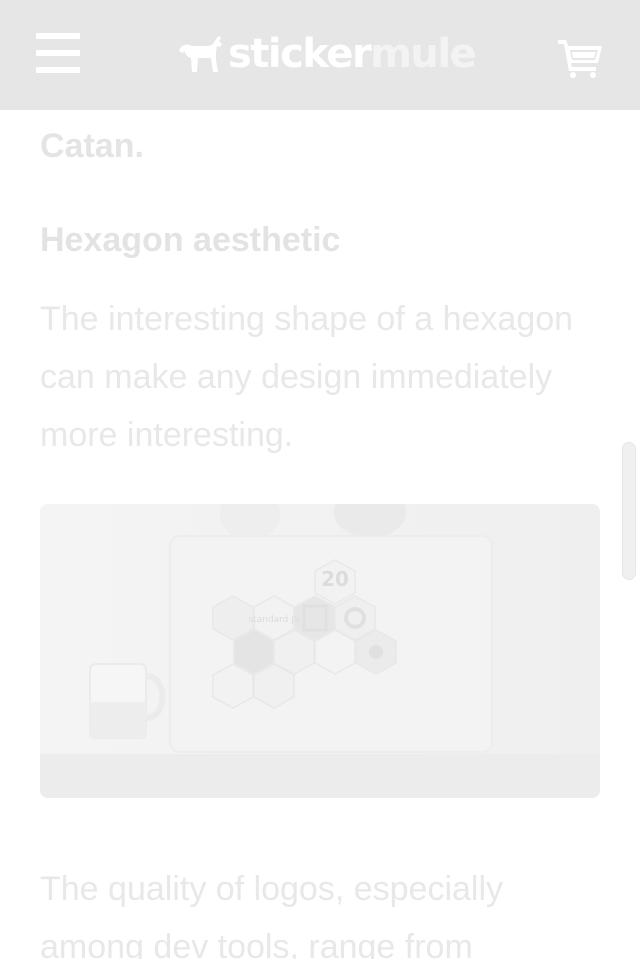 This screenshot has width=640, height=959. What do you see at coordinates (200, 54) in the screenshot?
I see `mule-logo-icon` at bounding box center [200, 54].